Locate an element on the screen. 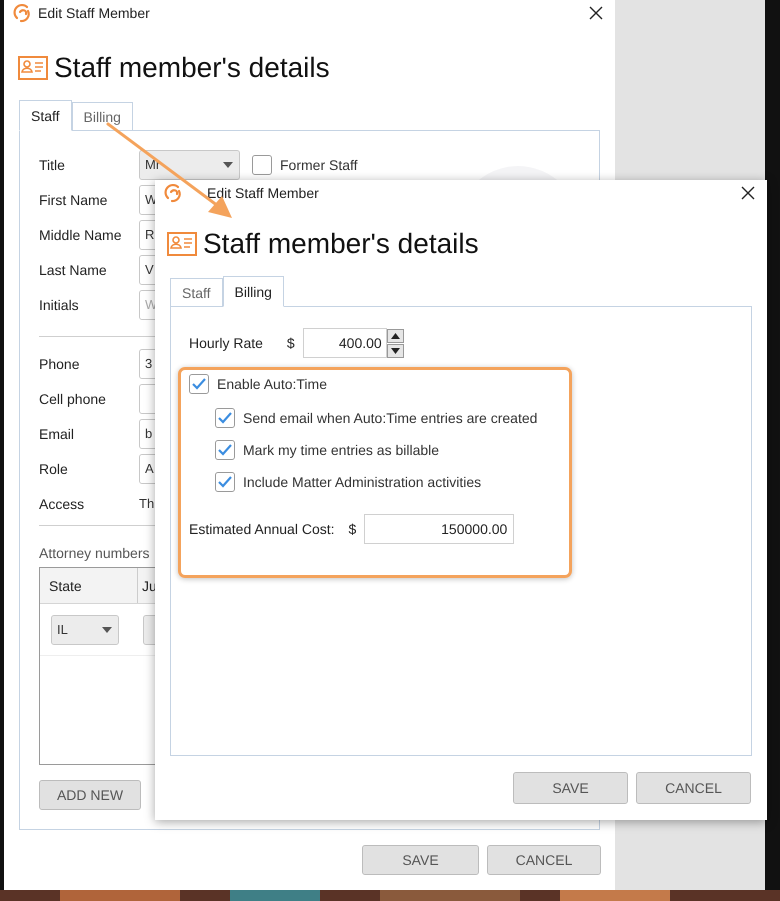 This screenshot has height=901, width=780. checkbox-label: Former Staff is located at coordinates (319, 164).